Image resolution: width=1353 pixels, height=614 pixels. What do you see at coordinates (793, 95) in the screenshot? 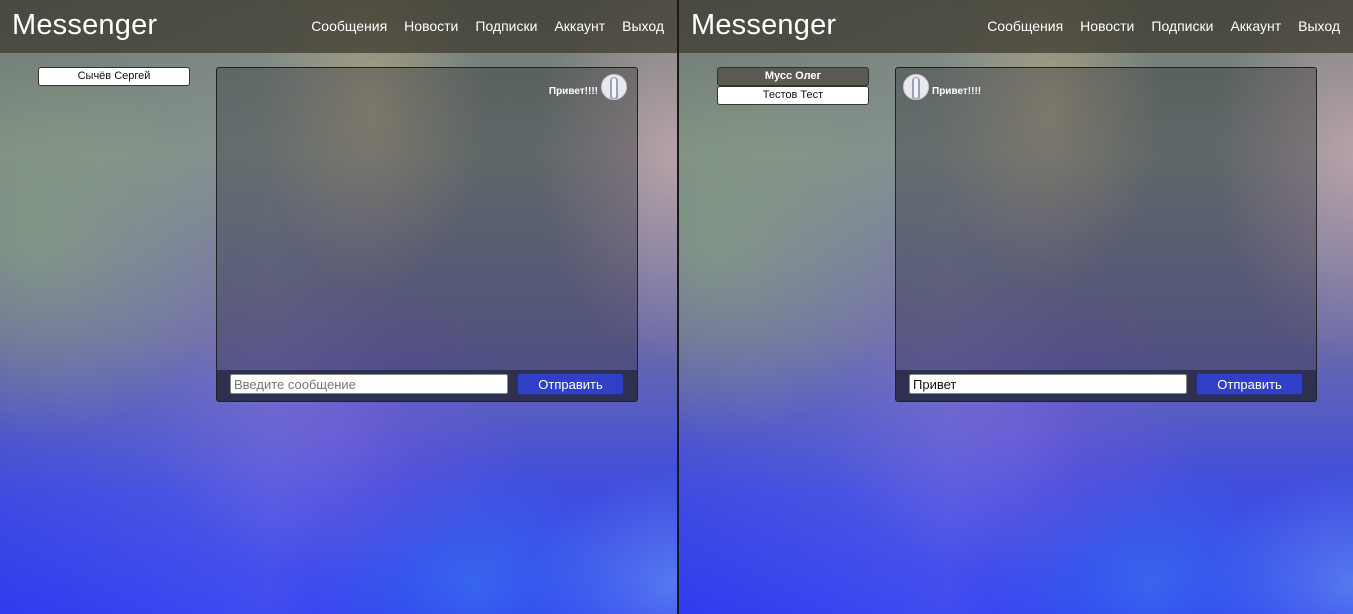
I see `contact-item: Тестов Тест` at bounding box center [793, 95].